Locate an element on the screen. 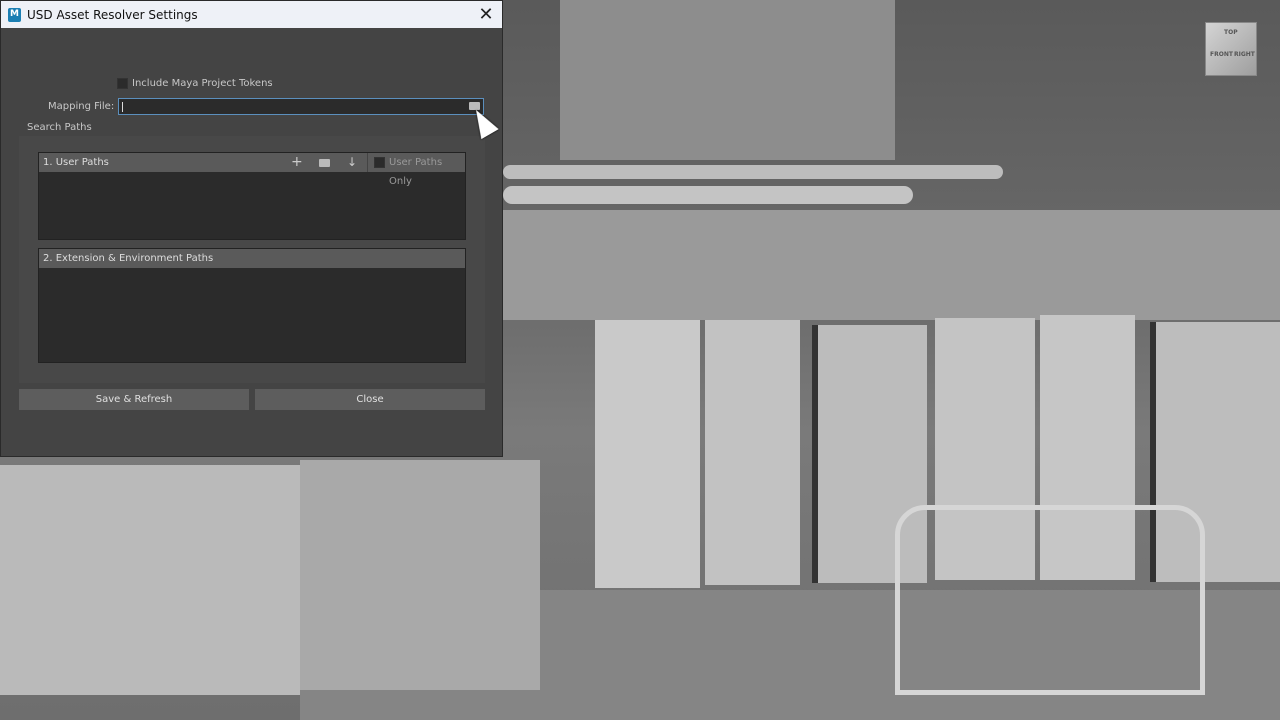  viewcube-right-label: RIGHT is located at coordinates (1244, 54).